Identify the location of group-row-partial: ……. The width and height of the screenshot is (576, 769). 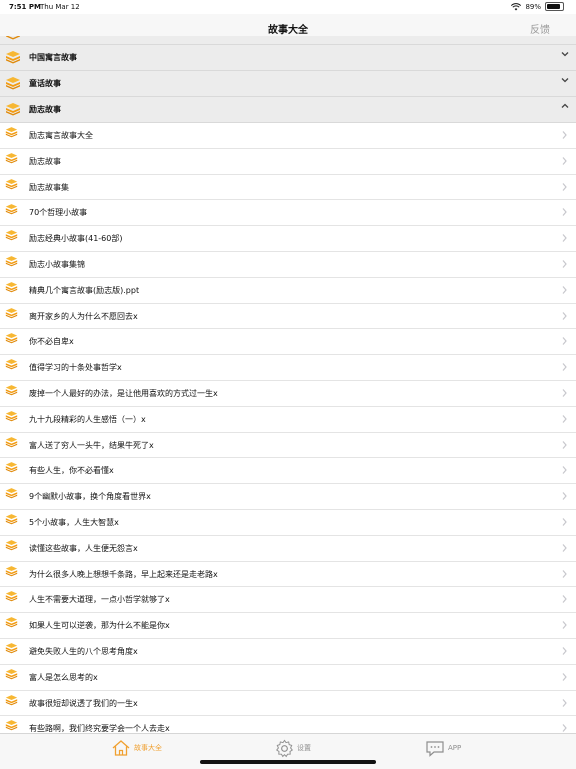
(288, 40).